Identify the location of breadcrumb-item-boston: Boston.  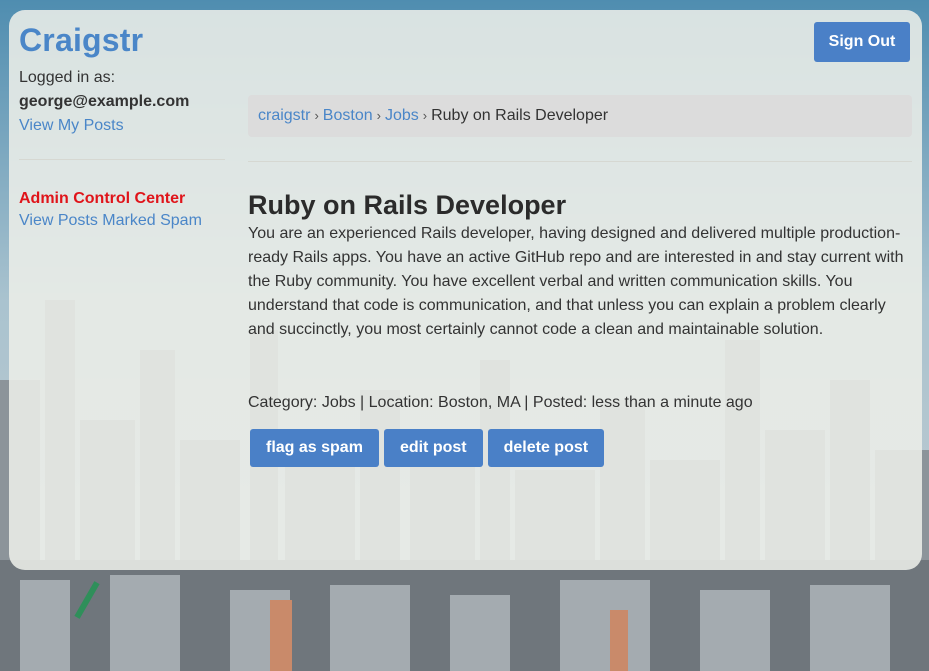
(348, 115).